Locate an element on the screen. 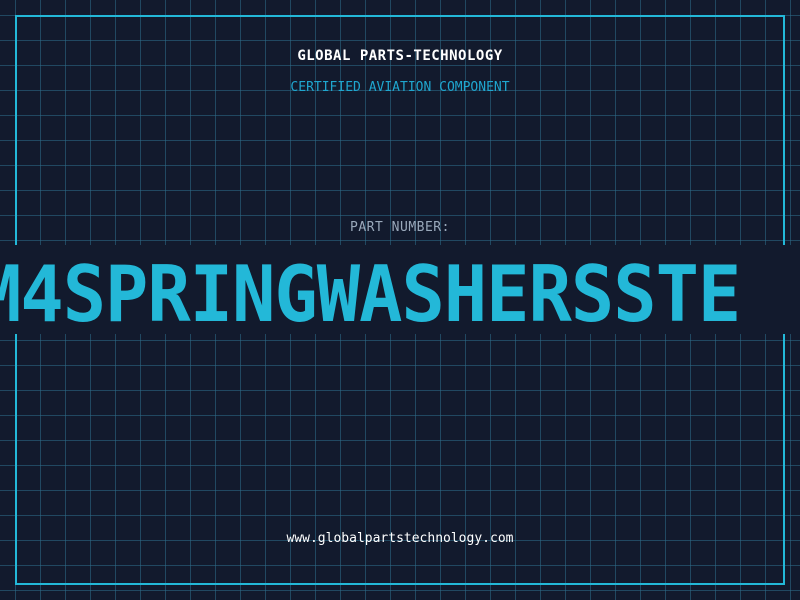 The width and height of the screenshot is (800, 600). part-number-band: M4SPRINGWASHERSSTE is located at coordinates (400, 289).